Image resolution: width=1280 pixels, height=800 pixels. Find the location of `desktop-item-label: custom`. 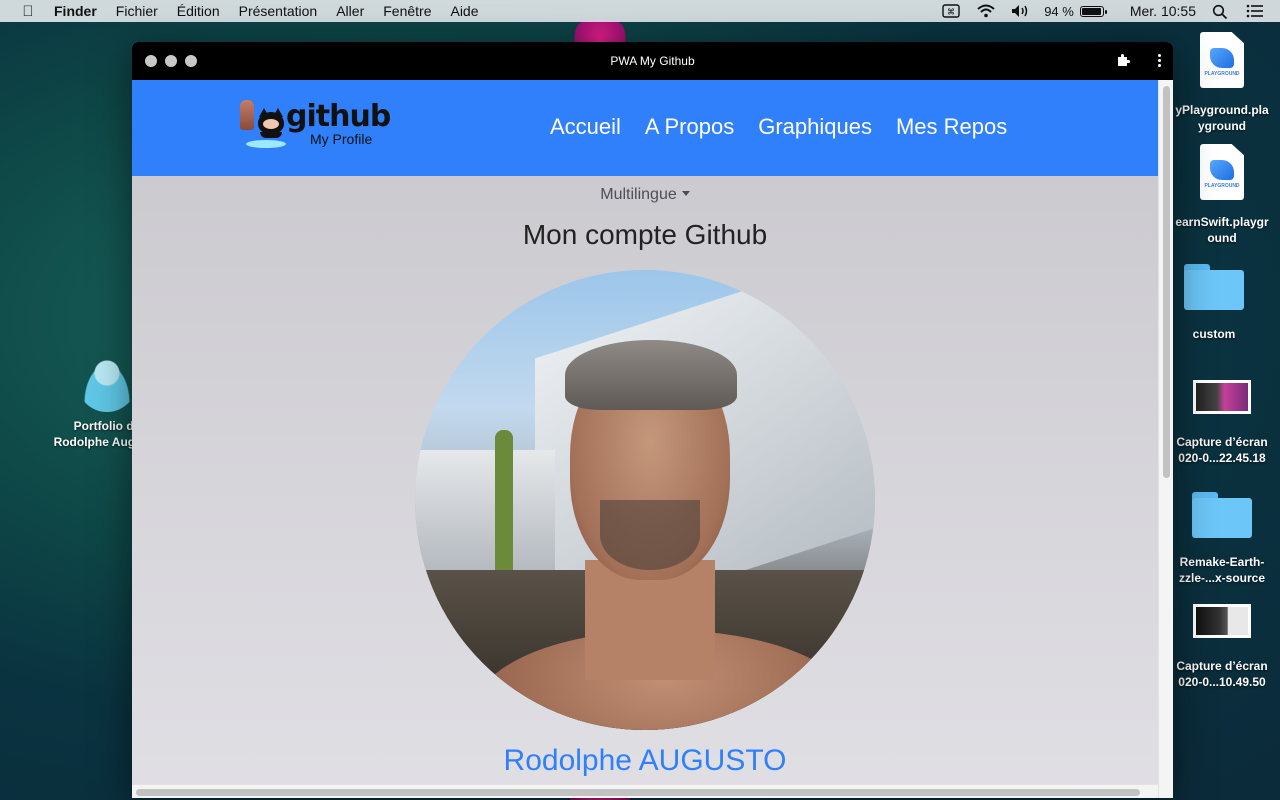

desktop-item-label: custom is located at coordinates (1214, 334).